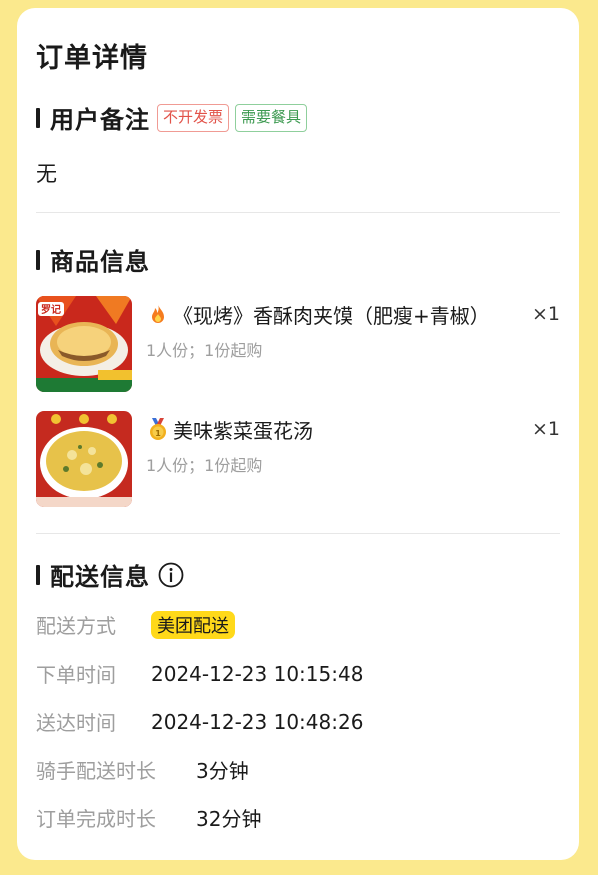 Image resolution: width=598 pixels, height=875 pixels. What do you see at coordinates (271, 117) in the screenshot?
I see `need-utensils-tag: 需要餐具` at bounding box center [271, 117].